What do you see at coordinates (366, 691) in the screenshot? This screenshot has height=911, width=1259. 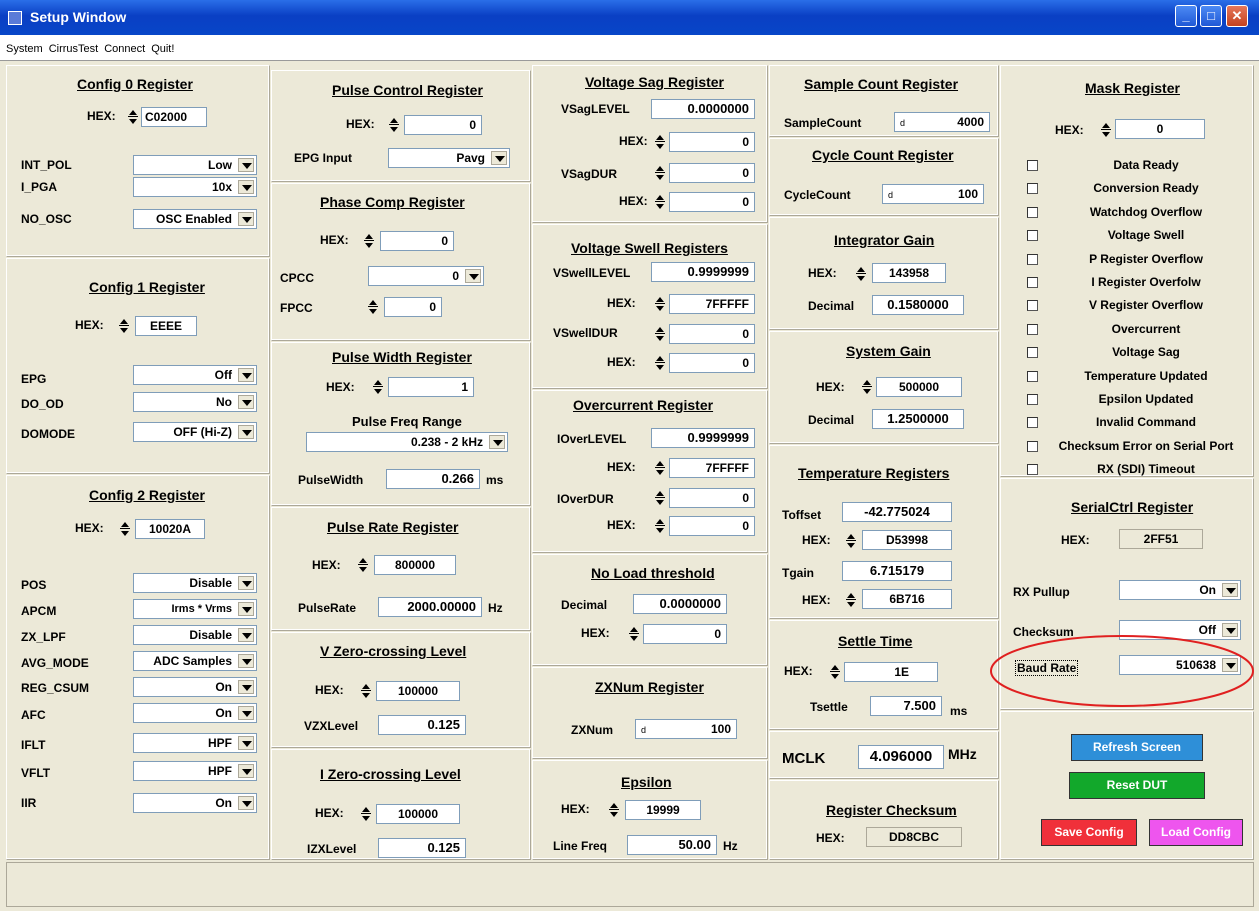 I see `vzero-hex-spinner` at bounding box center [366, 691].